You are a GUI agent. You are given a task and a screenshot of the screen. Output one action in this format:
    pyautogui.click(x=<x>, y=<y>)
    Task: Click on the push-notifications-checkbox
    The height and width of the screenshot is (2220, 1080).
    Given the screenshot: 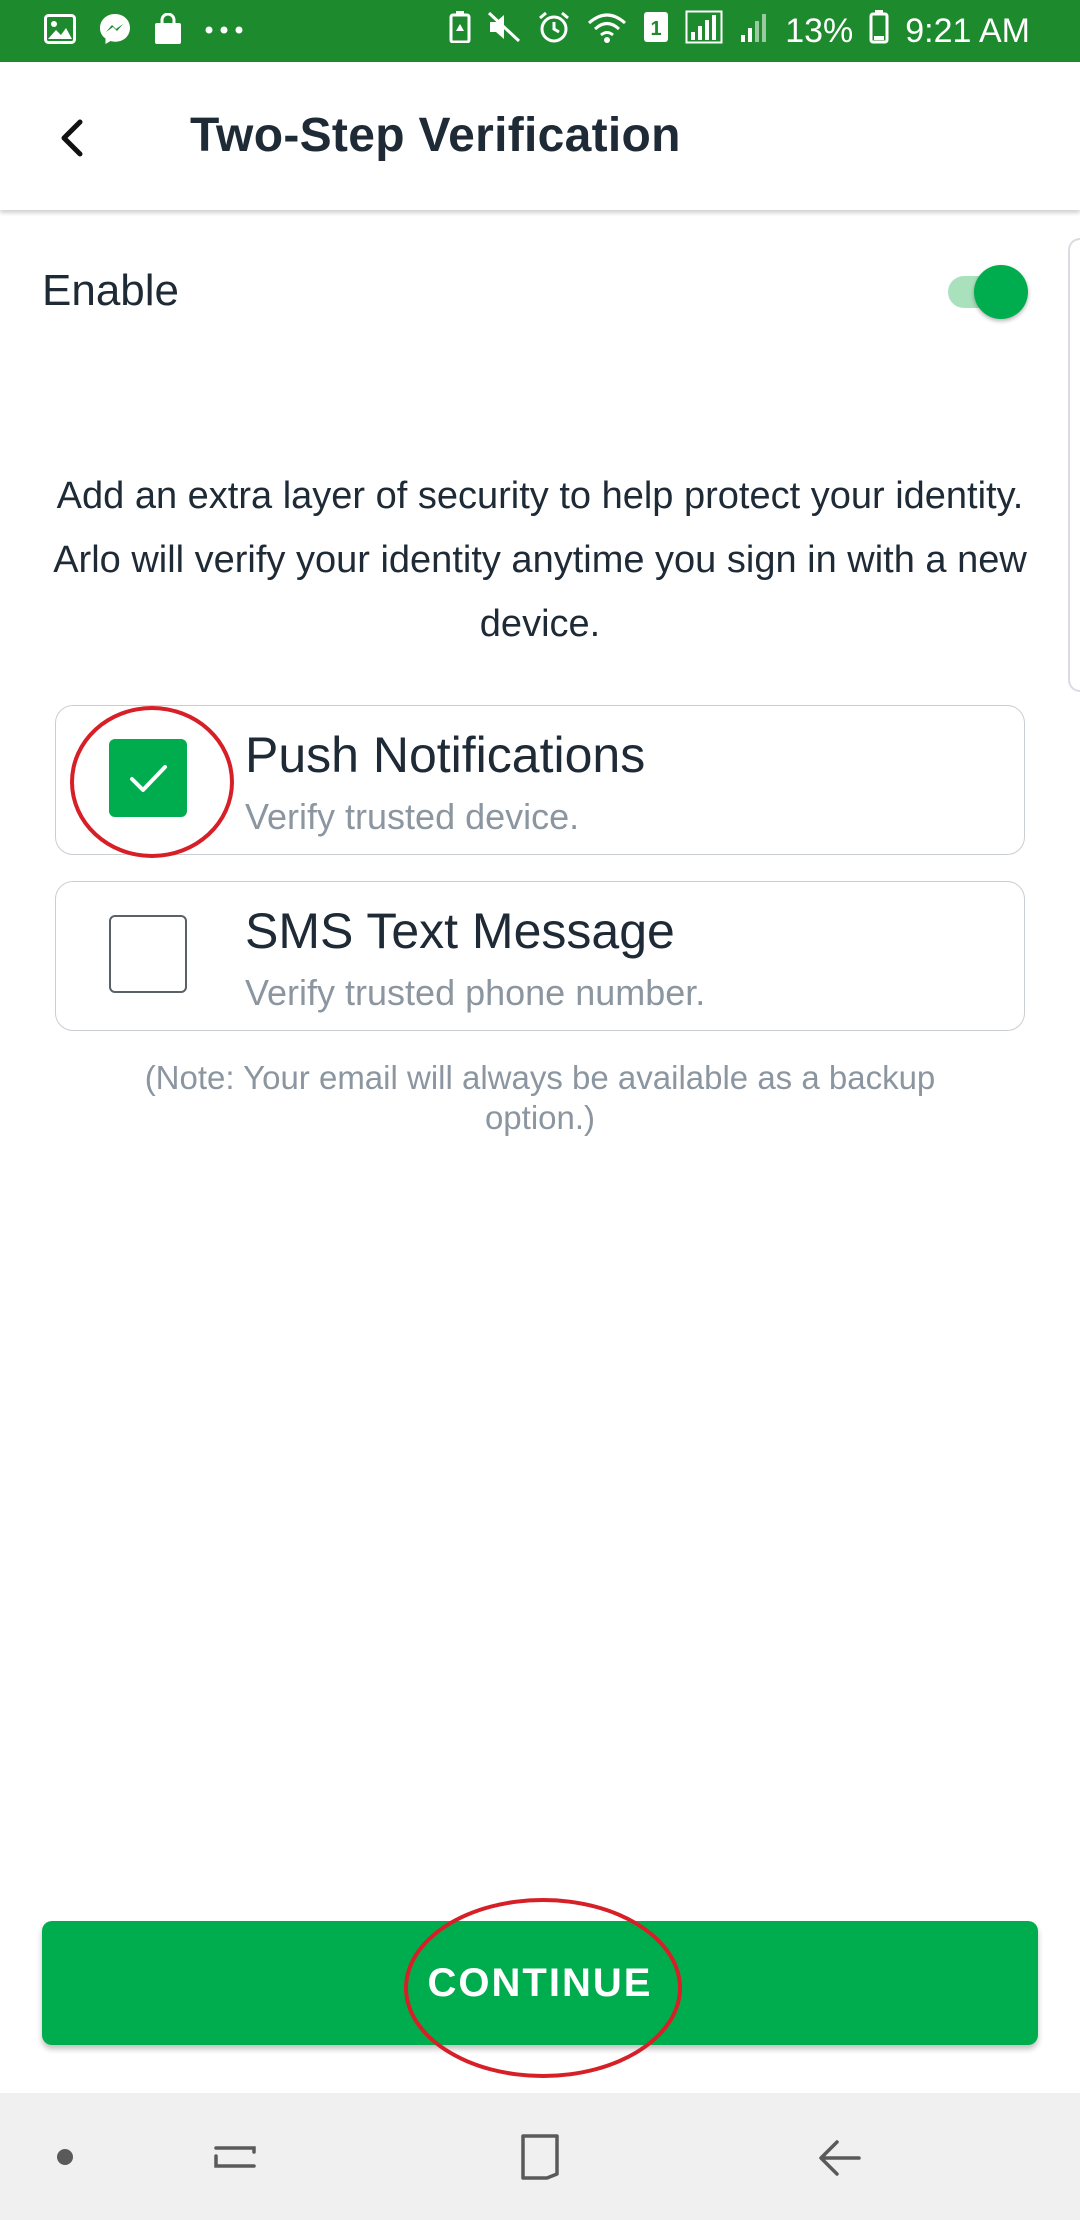 What is the action you would take?
    pyautogui.click(x=148, y=778)
    